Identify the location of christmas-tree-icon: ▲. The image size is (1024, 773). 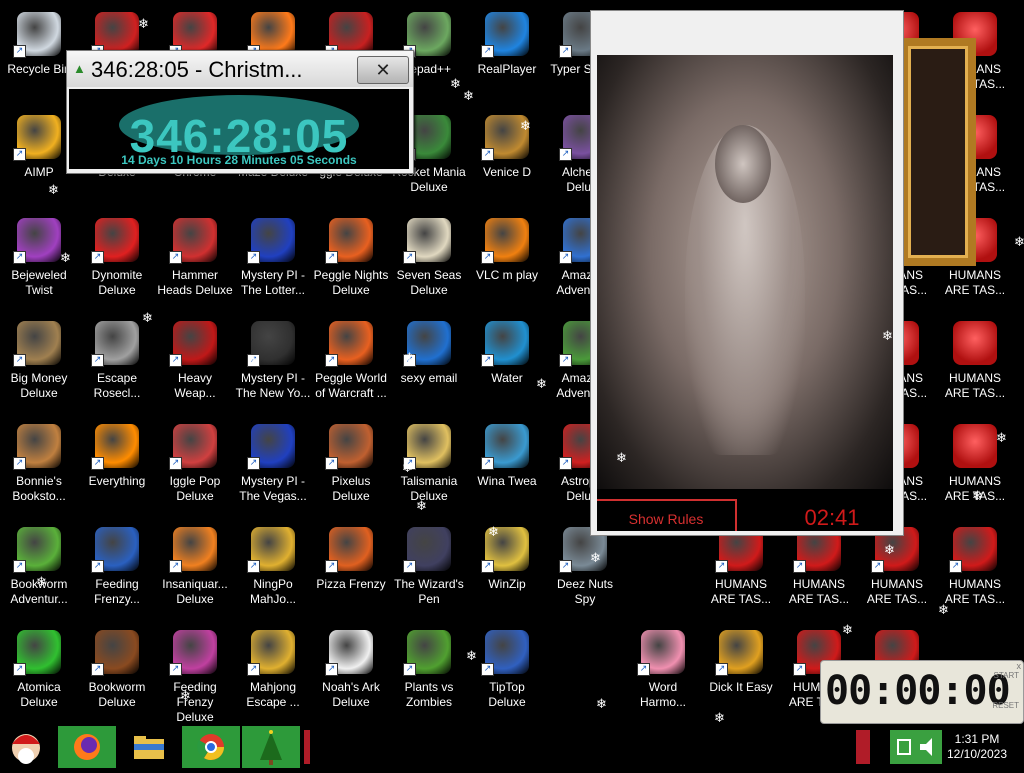
(79, 68).